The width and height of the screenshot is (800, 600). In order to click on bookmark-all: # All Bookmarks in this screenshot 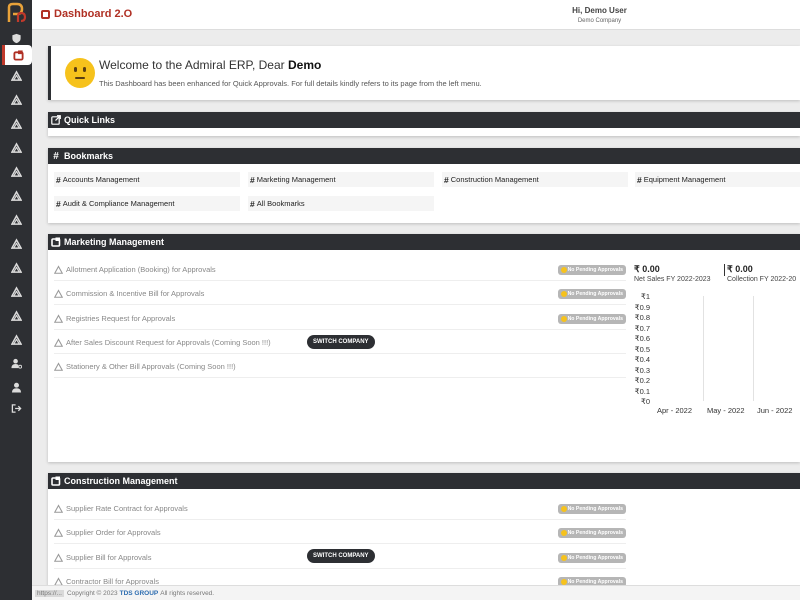, I will do `click(341, 203)`.